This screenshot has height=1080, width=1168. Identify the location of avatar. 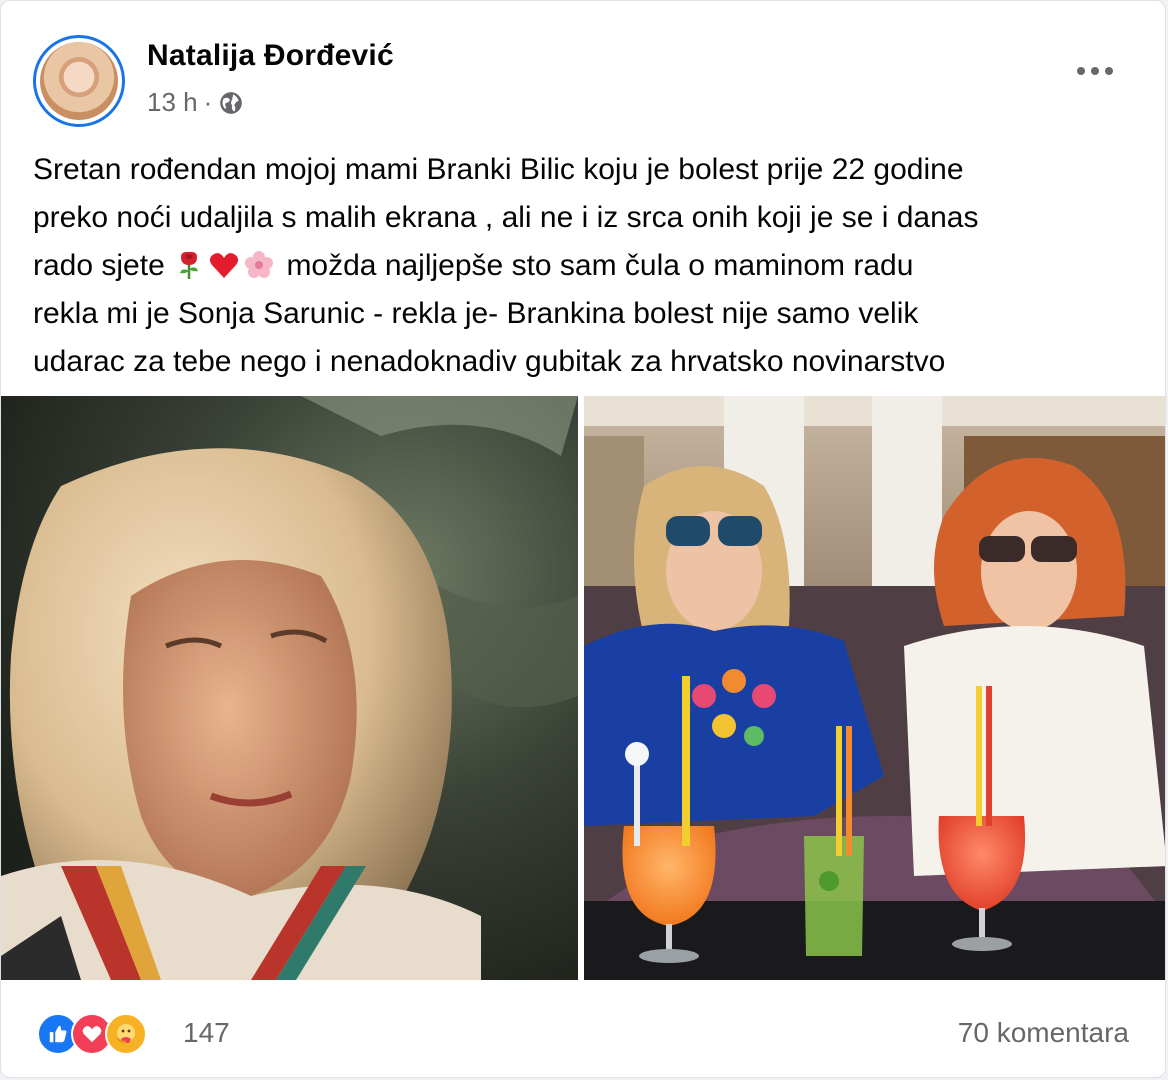
(79, 81).